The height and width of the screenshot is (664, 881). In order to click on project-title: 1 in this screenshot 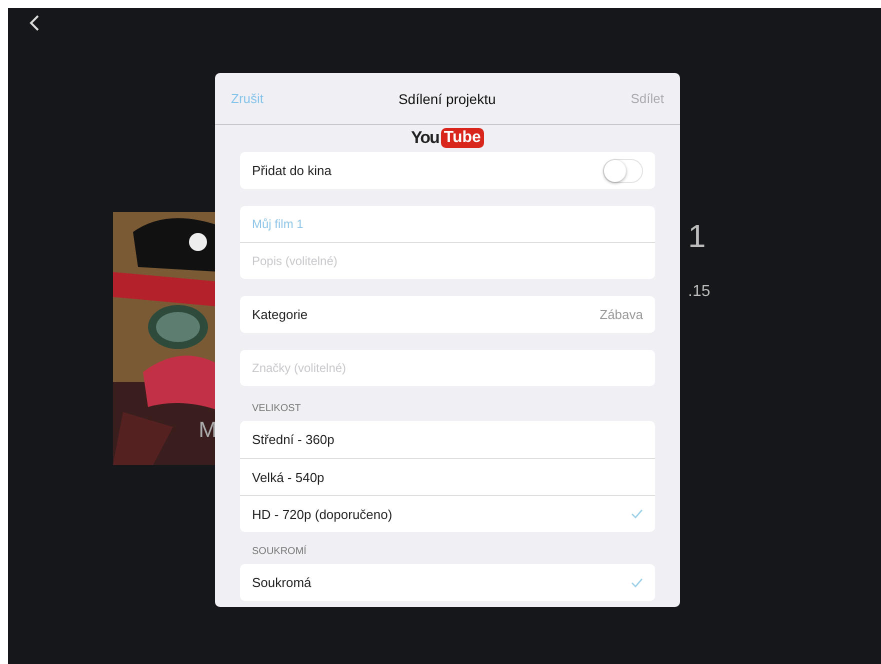, I will do `click(697, 236)`.